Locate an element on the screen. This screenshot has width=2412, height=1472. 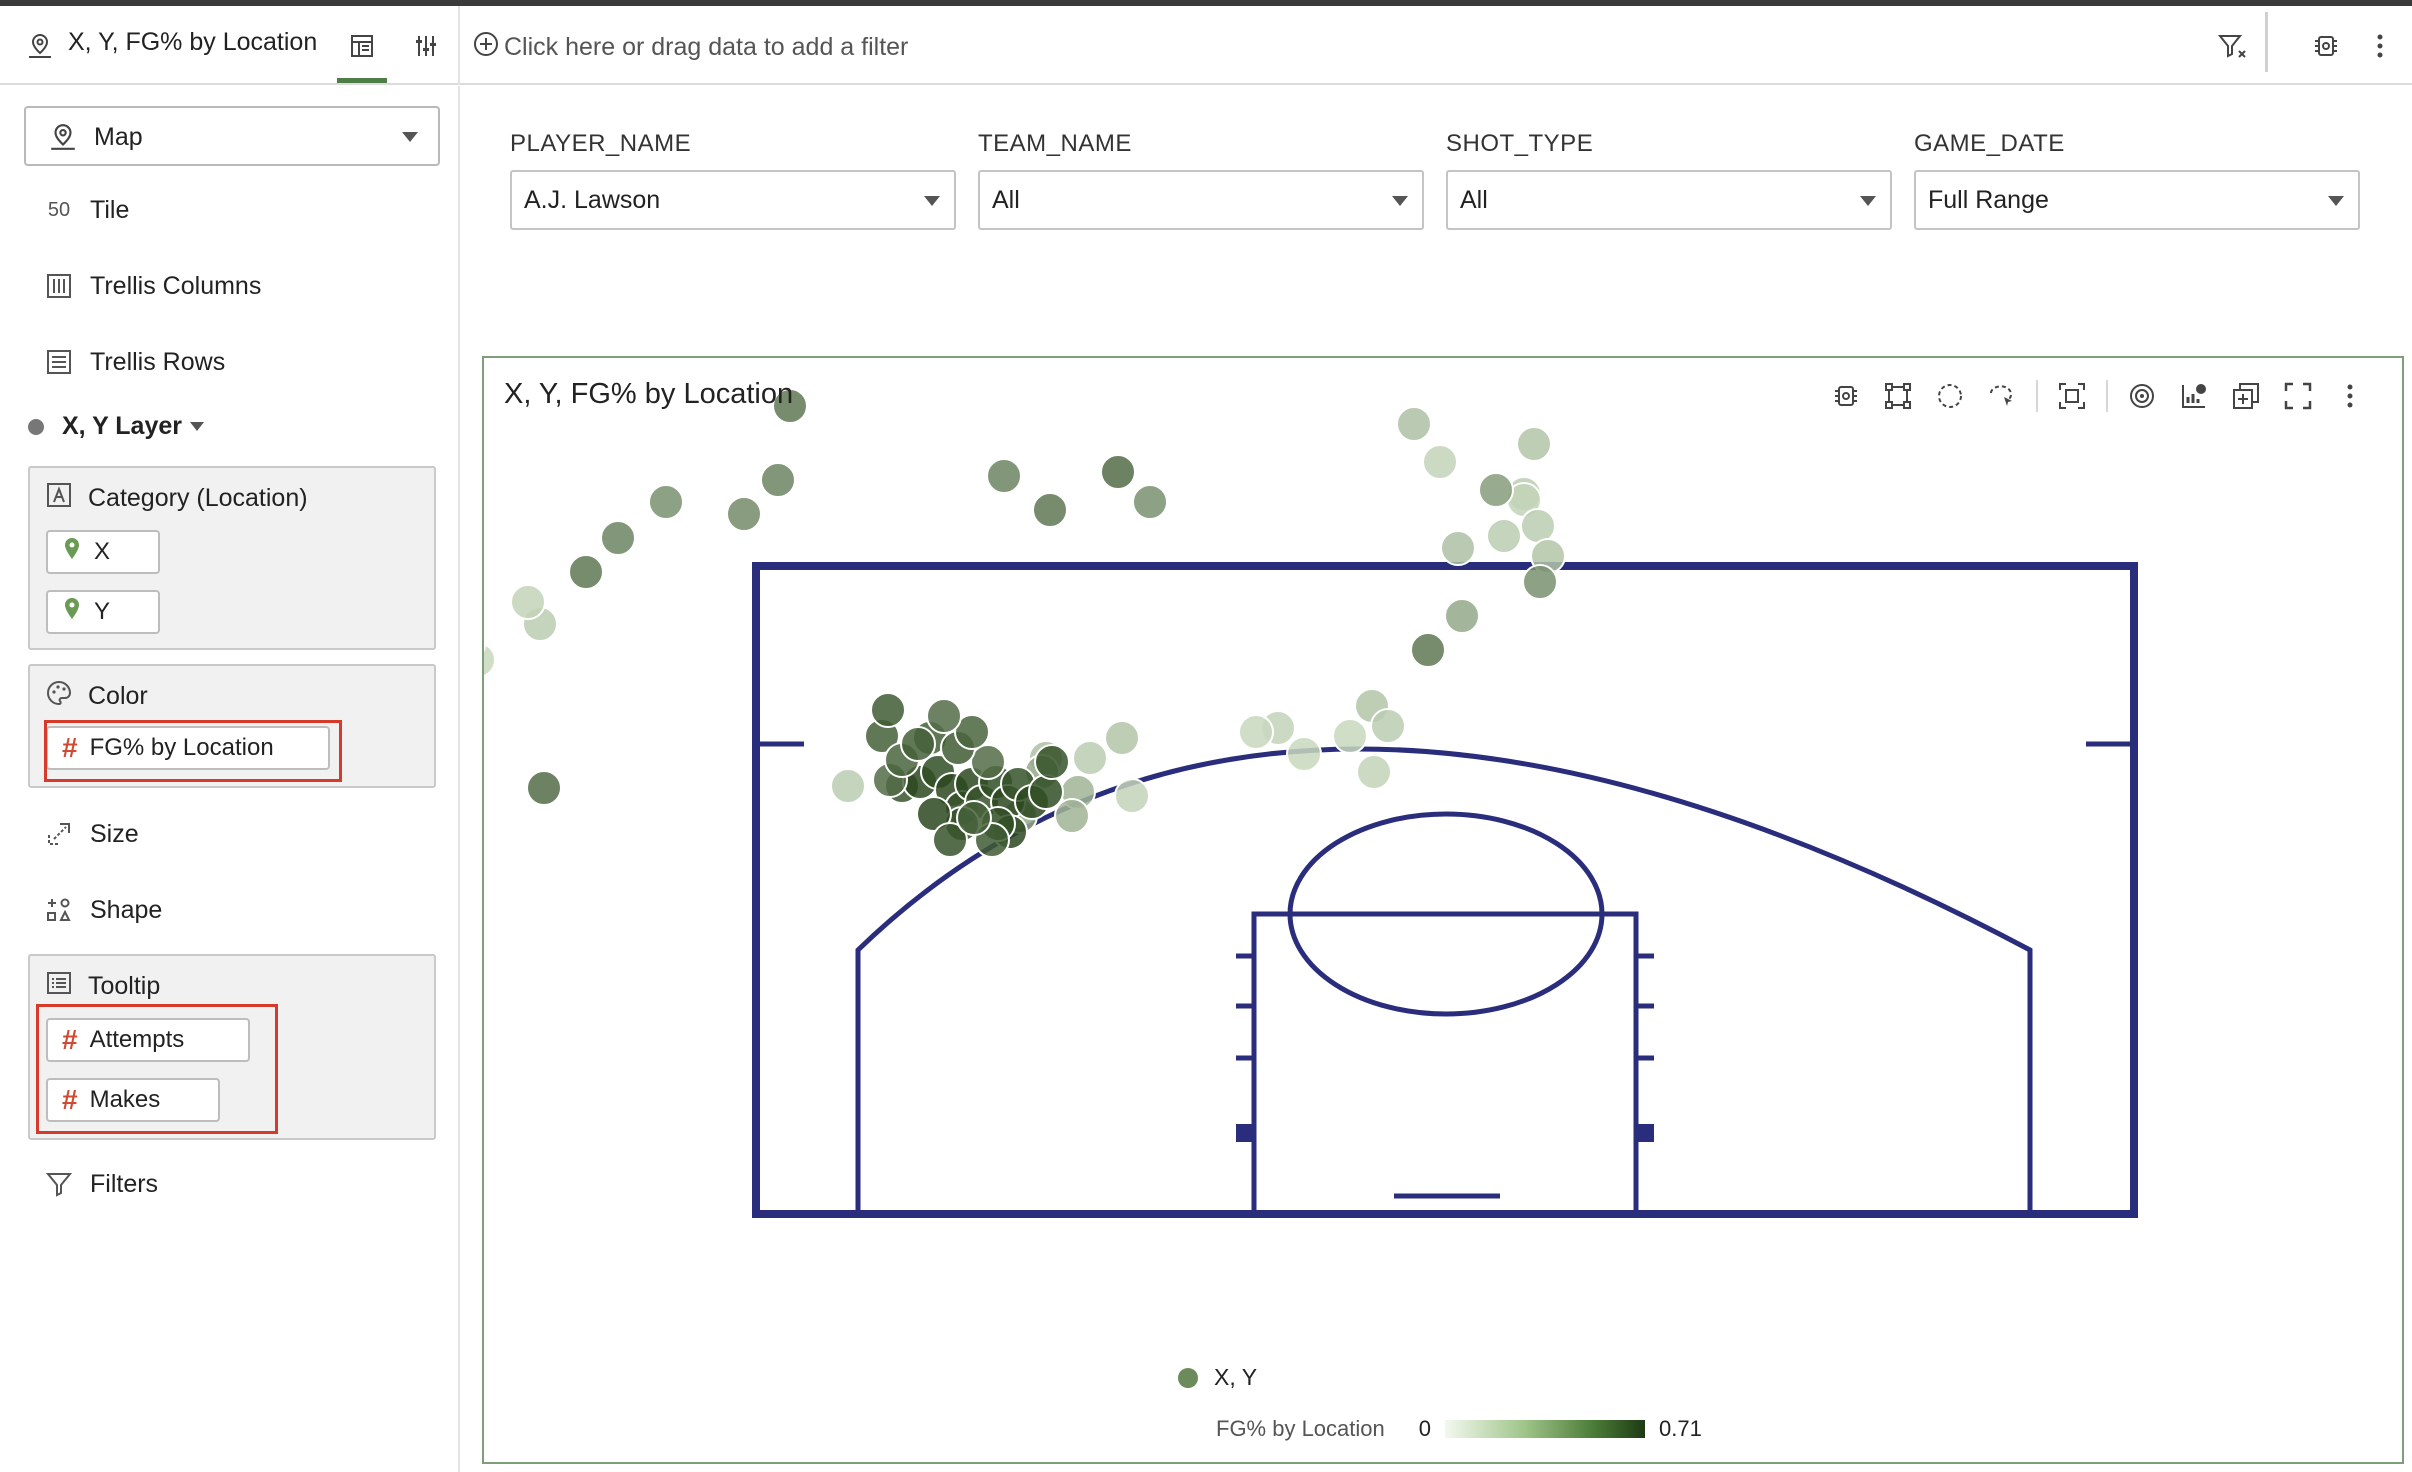
pill-x: X is located at coordinates (103, 552).